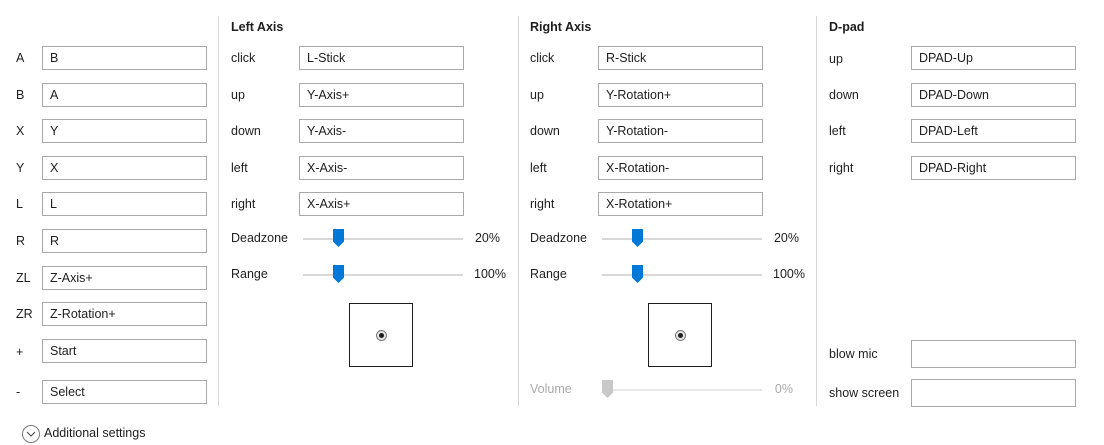  What do you see at coordinates (246, 131) in the screenshot?
I see `left-axis-label-down: down` at bounding box center [246, 131].